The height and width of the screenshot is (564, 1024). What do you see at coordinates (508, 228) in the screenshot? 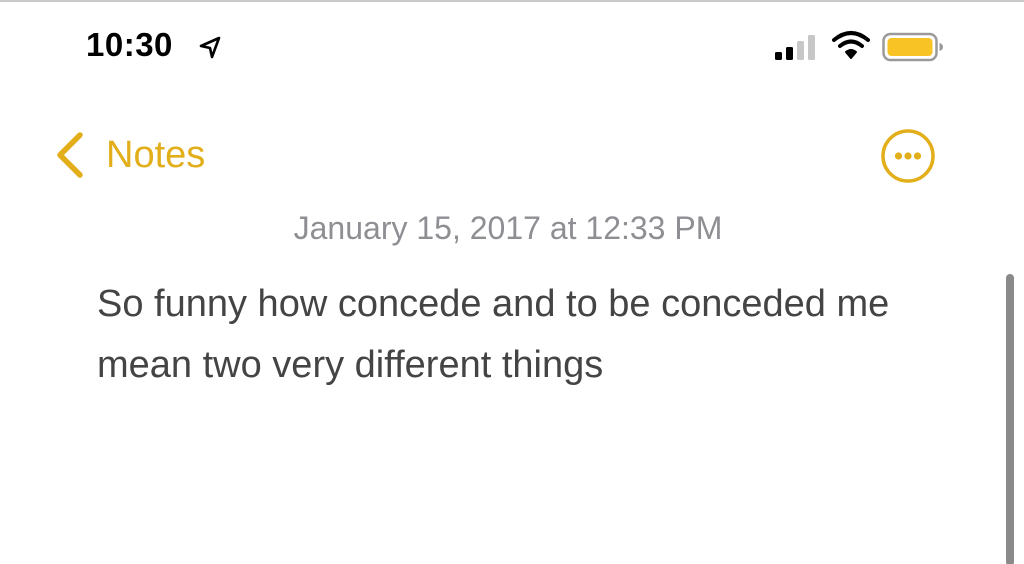
I see `note-date: January 15, 2017 at 12:33 PM` at bounding box center [508, 228].